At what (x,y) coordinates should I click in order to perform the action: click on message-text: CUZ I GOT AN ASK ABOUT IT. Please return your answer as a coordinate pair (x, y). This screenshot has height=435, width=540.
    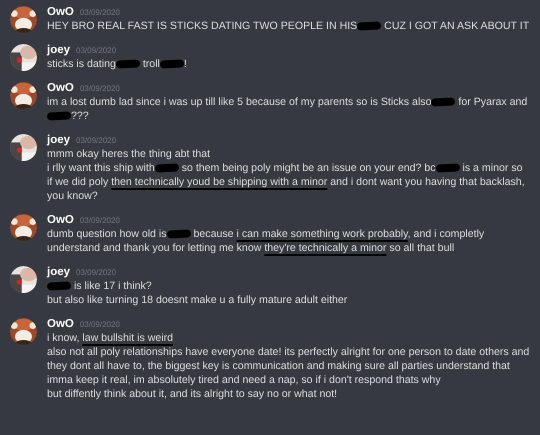
    Looking at the image, I should click on (456, 26).